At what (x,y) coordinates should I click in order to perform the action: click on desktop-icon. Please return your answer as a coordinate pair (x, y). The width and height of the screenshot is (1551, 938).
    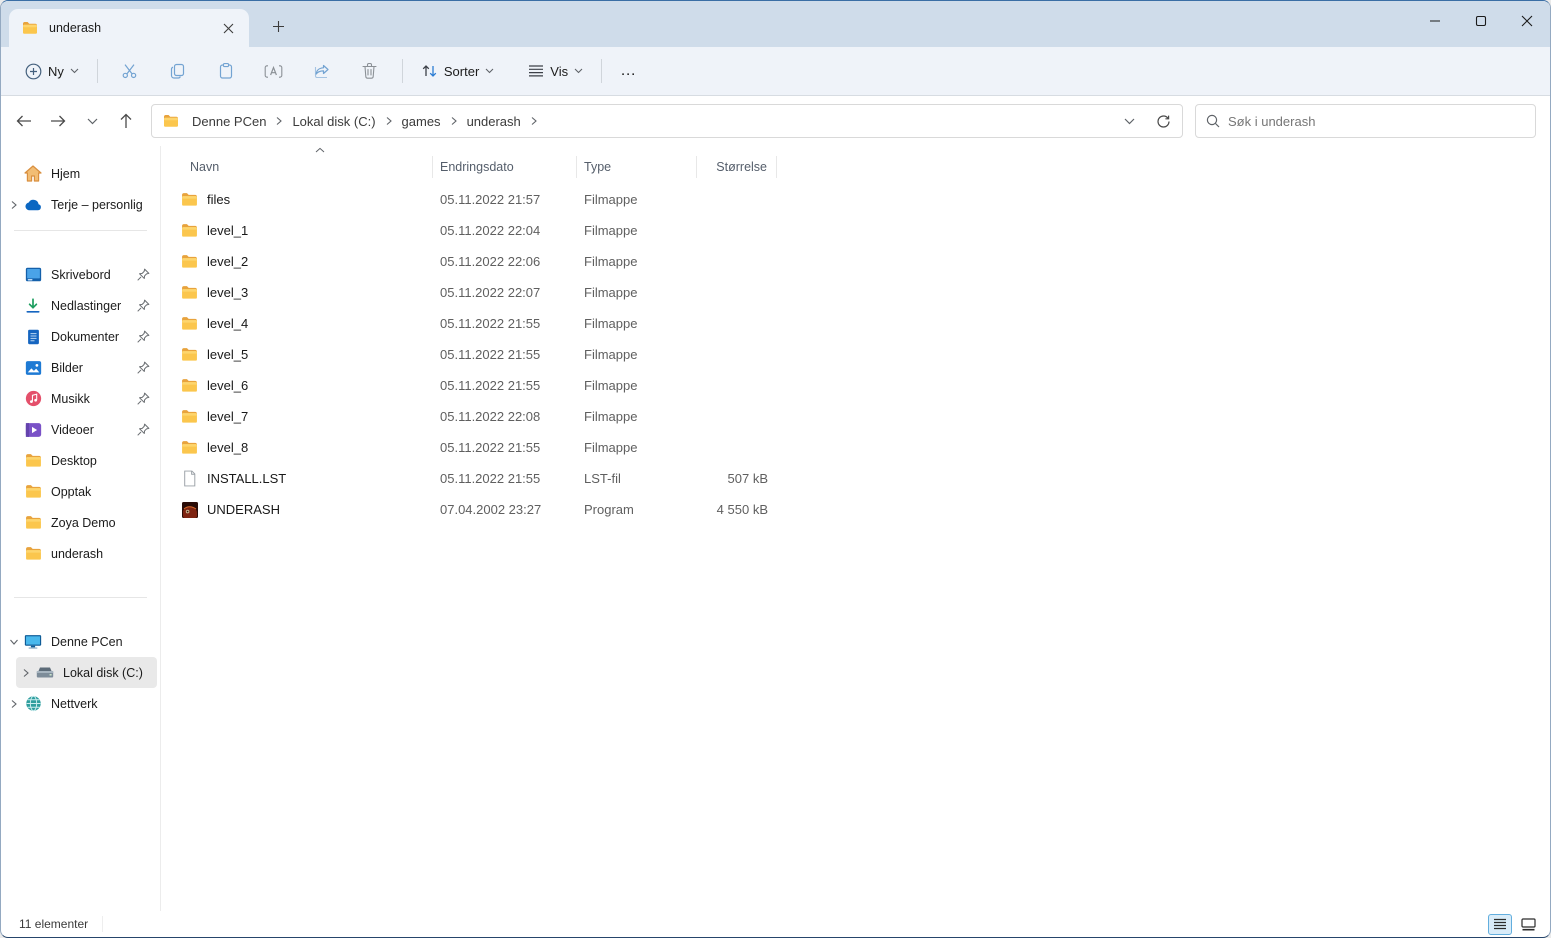
    Looking at the image, I should click on (33, 275).